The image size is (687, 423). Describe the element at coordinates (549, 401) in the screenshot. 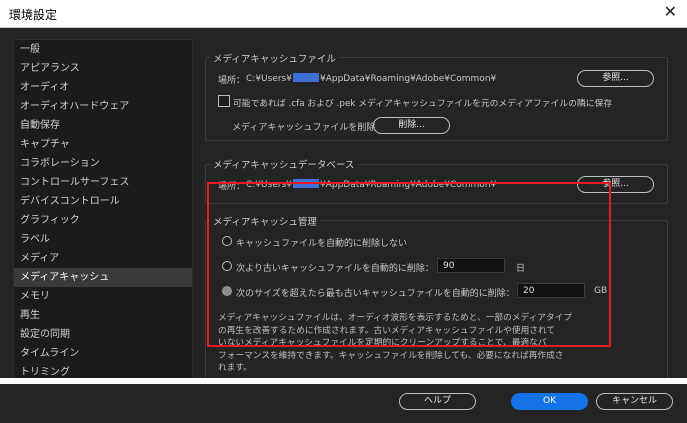

I see `ok-button: OK` at that location.